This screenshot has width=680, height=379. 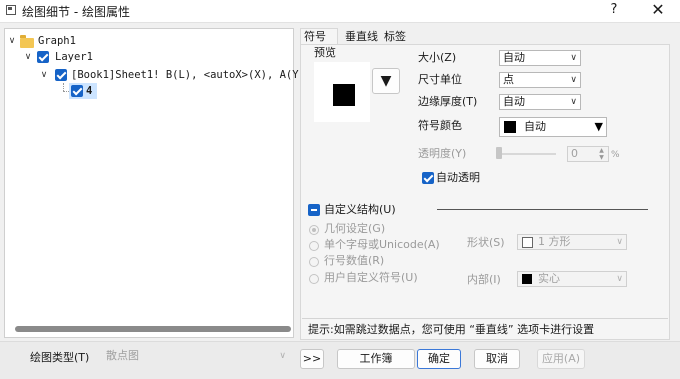 I want to click on auto-transparent-label: 自动透明, so click(x=458, y=177).